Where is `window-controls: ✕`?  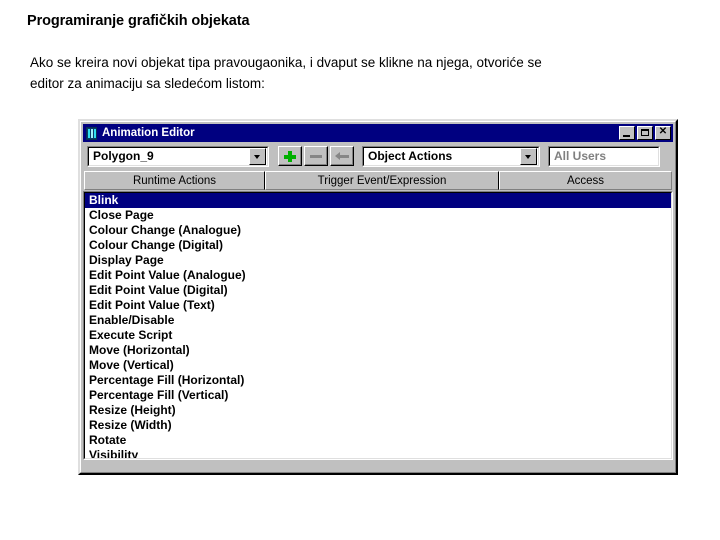 window-controls: ✕ is located at coordinates (645, 133).